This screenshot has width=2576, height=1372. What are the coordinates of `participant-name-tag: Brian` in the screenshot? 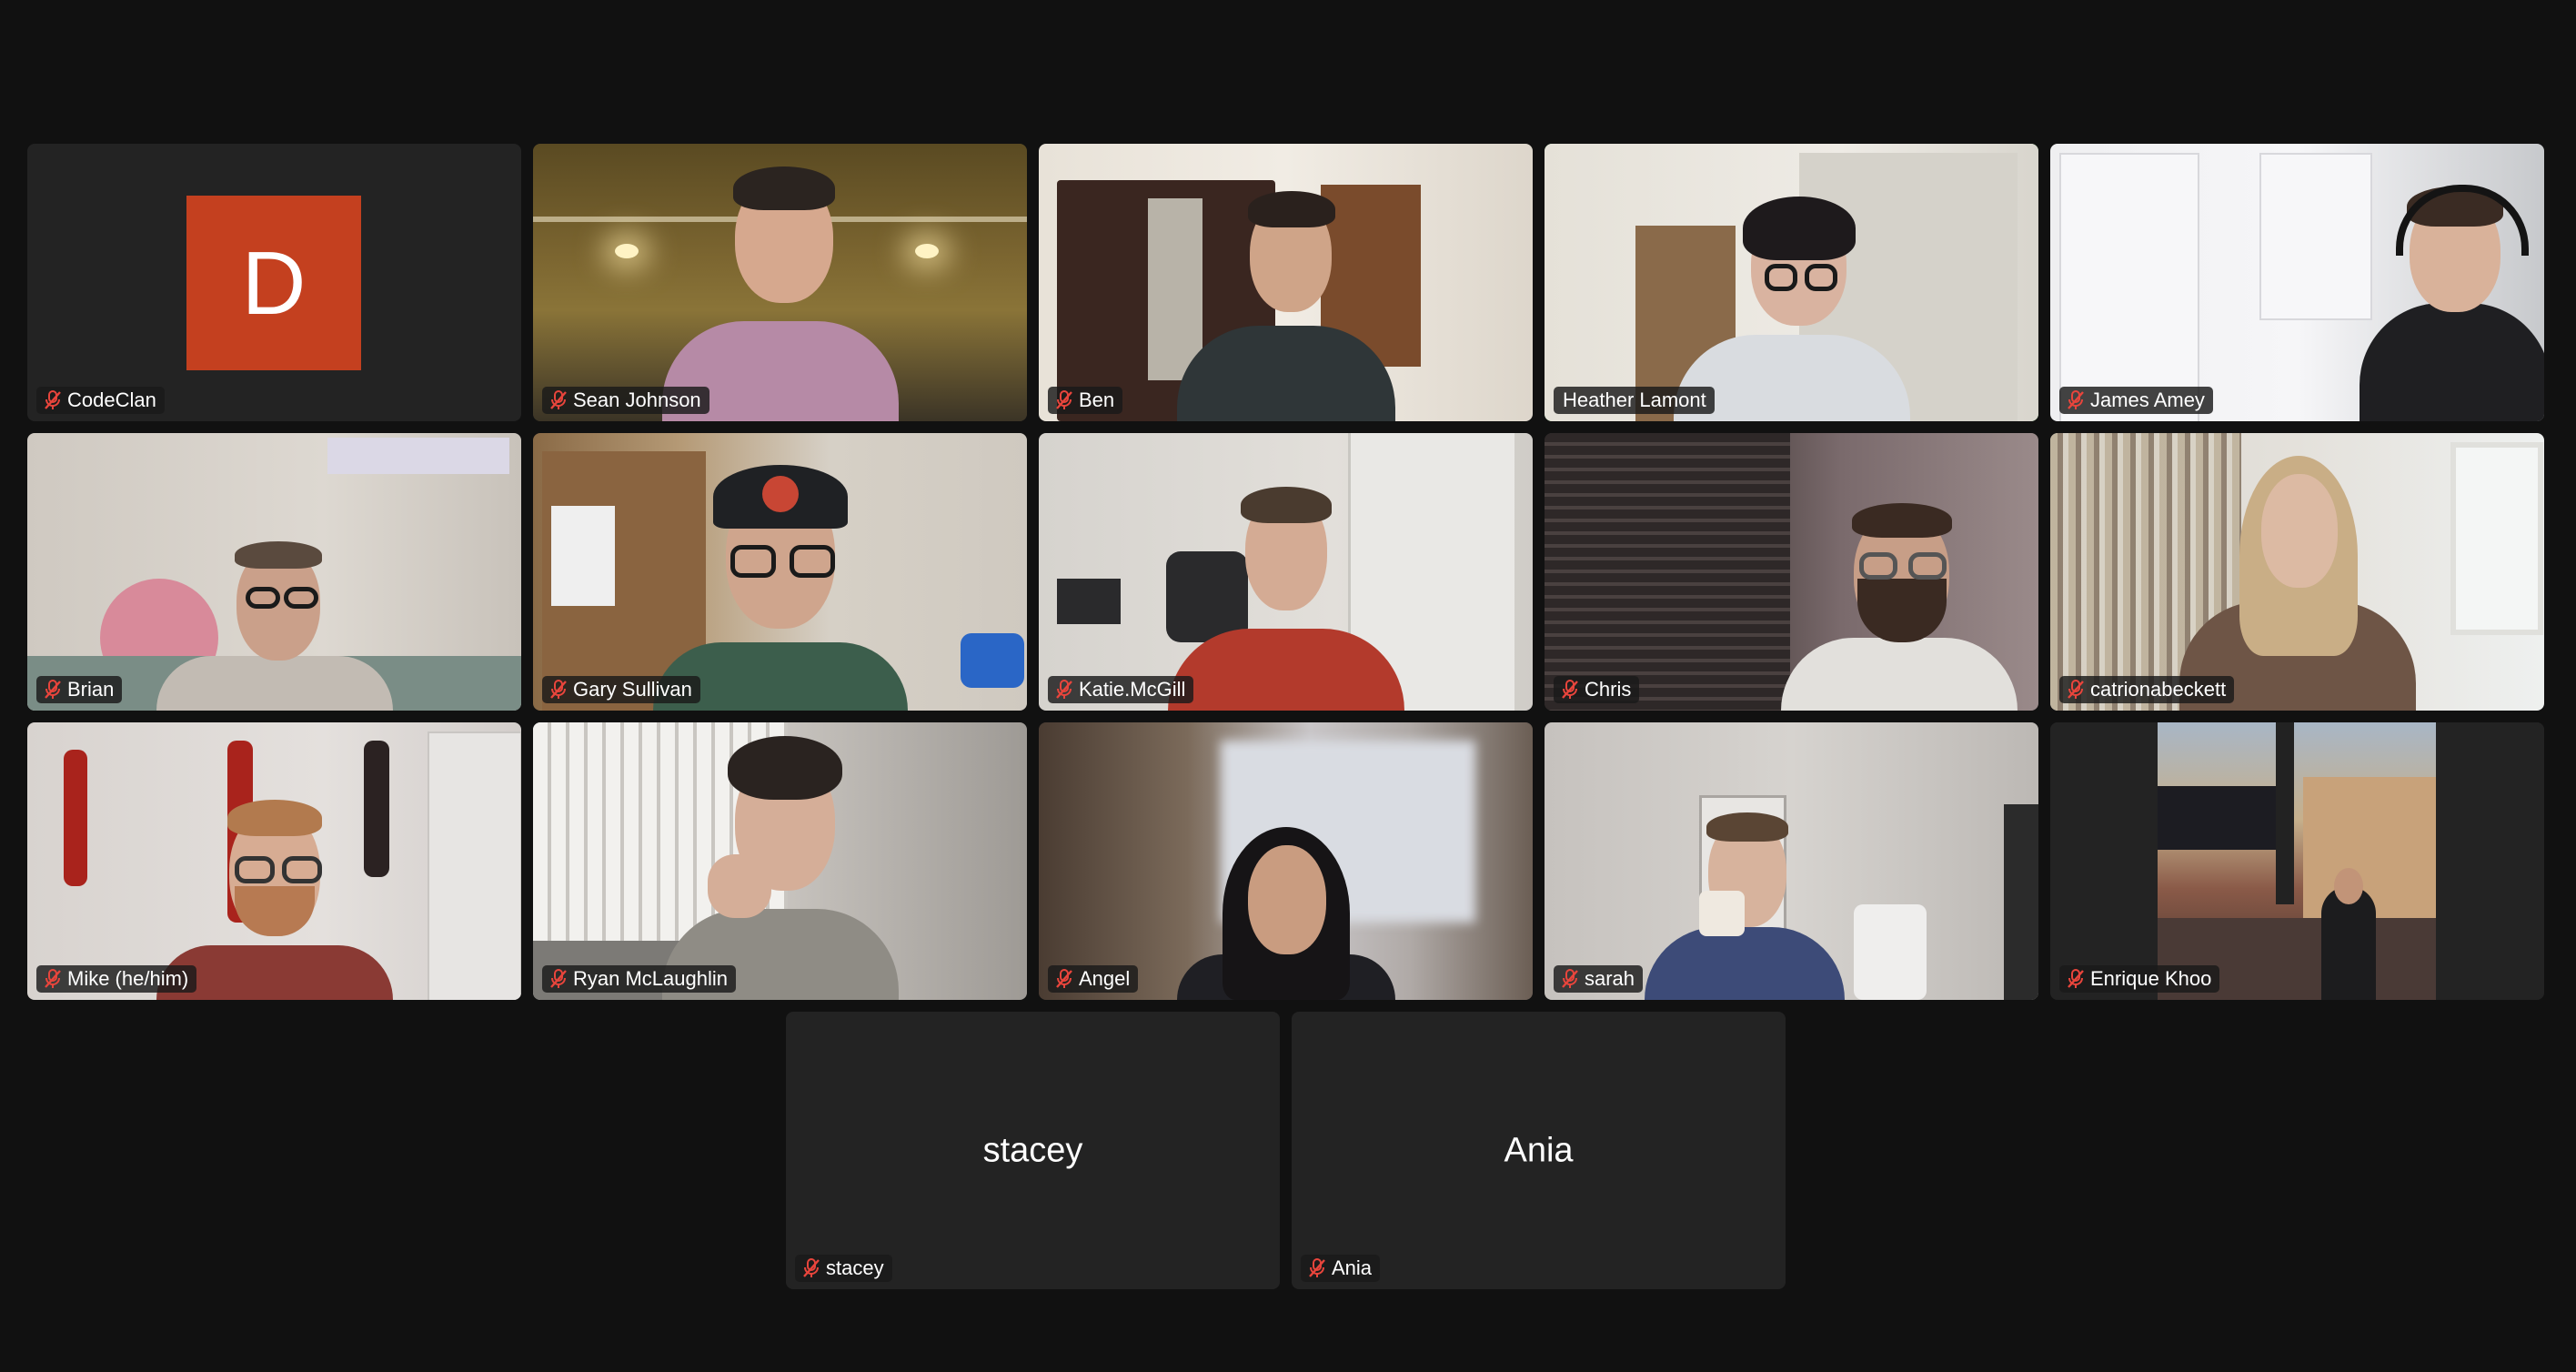 It's located at (79, 690).